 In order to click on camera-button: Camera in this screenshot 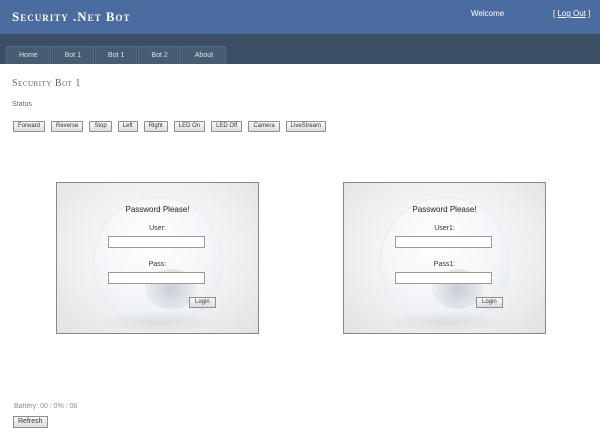, I will do `click(264, 126)`.